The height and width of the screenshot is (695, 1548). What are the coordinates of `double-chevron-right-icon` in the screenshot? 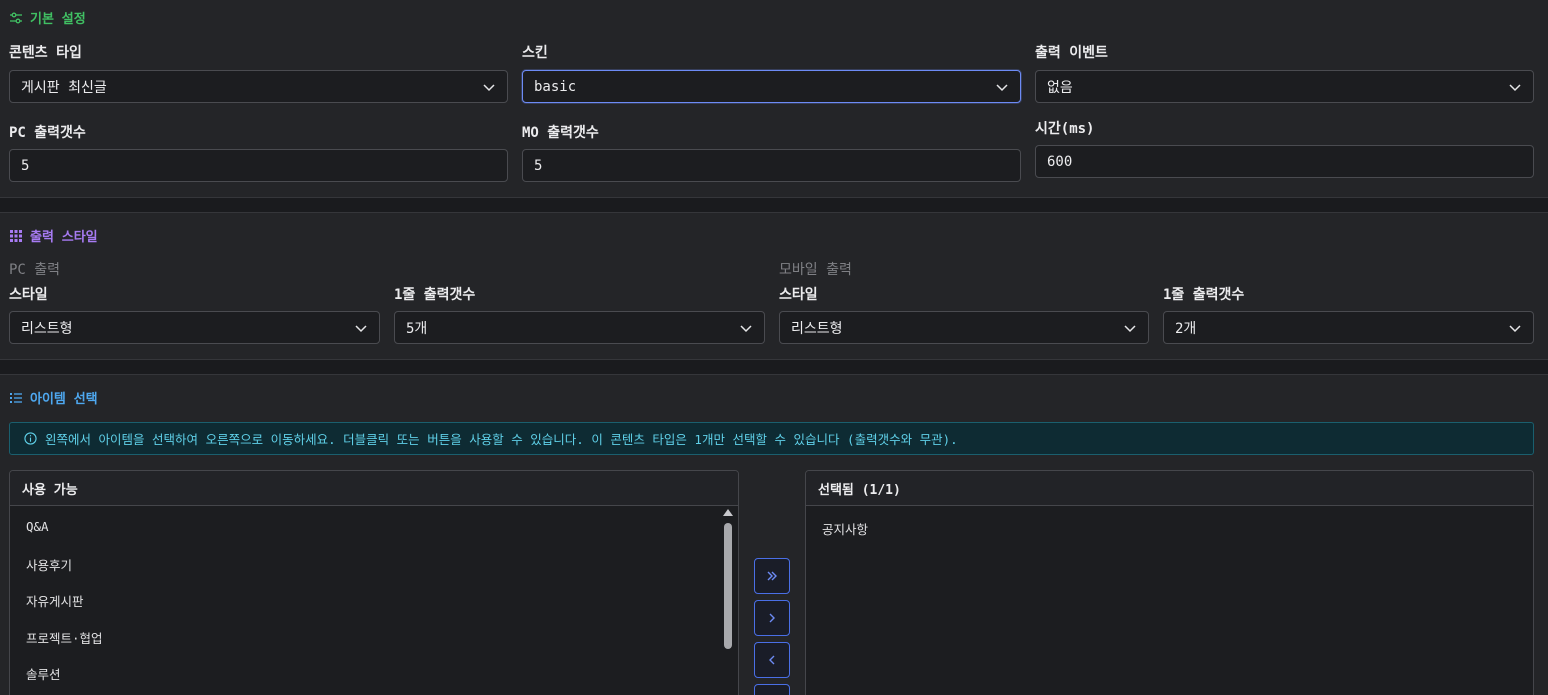 It's located at (772, 576).